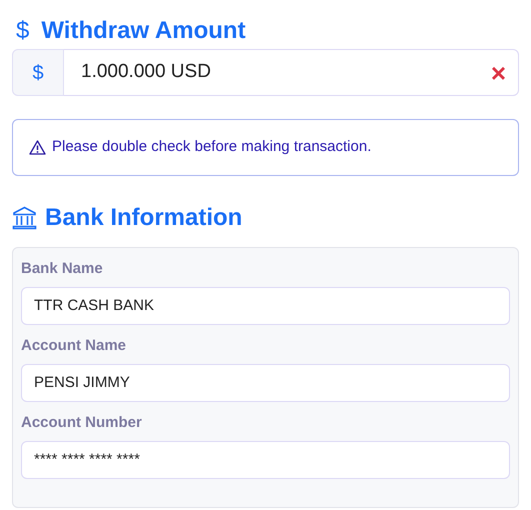 This screenshot has height=510, width=531. I want to click on text-field: TTR CASH BANK, so click(265, 306).